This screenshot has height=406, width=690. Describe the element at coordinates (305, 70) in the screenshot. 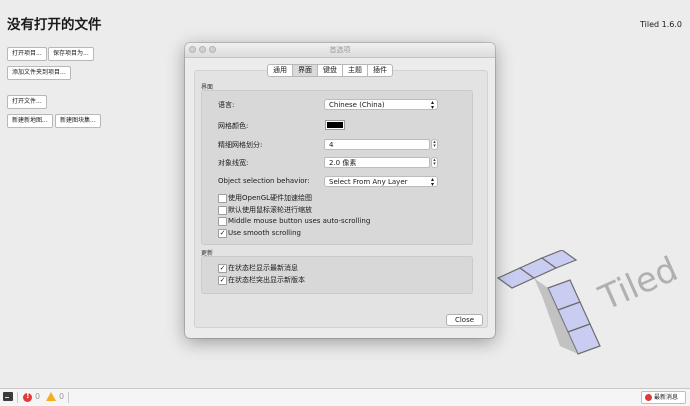

I see `tab-interface: 界面` at that location.